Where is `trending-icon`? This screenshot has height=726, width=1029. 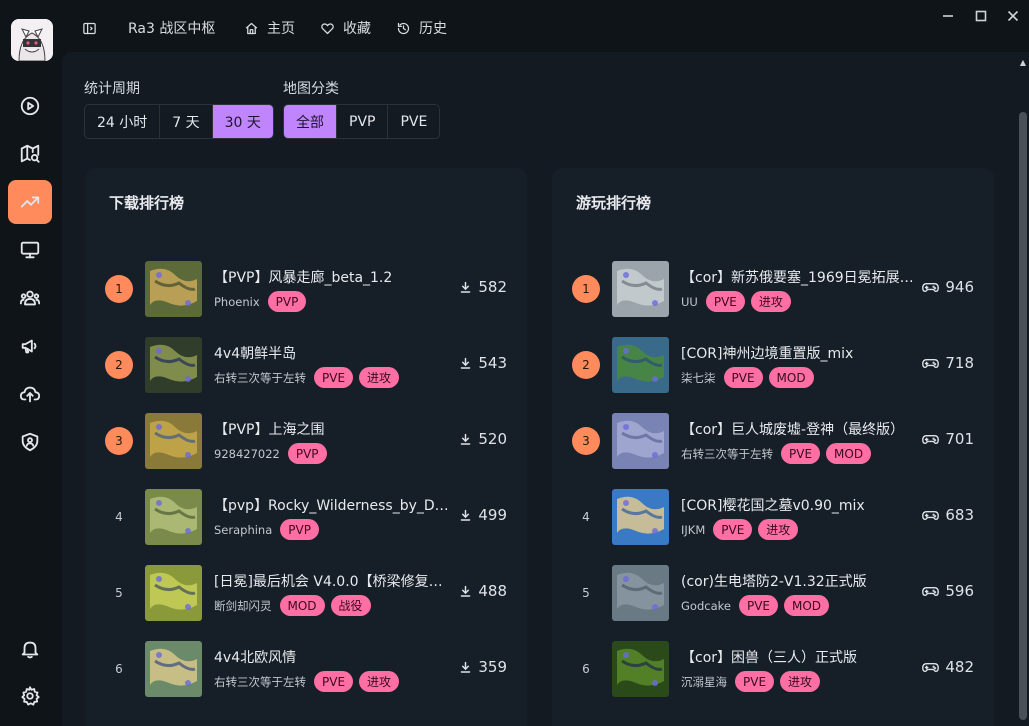 trending-icon is located at coordinates (30, 202).